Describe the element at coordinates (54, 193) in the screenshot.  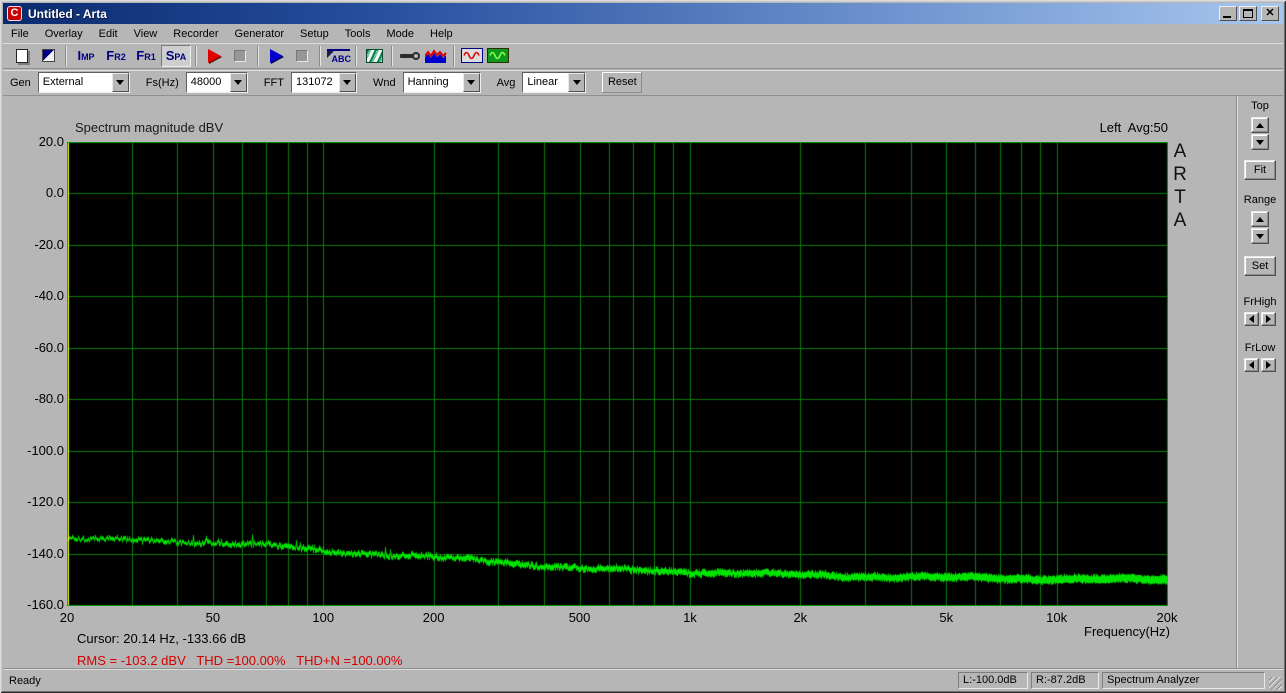
I see `y-tick-label: 0.0` at that location.